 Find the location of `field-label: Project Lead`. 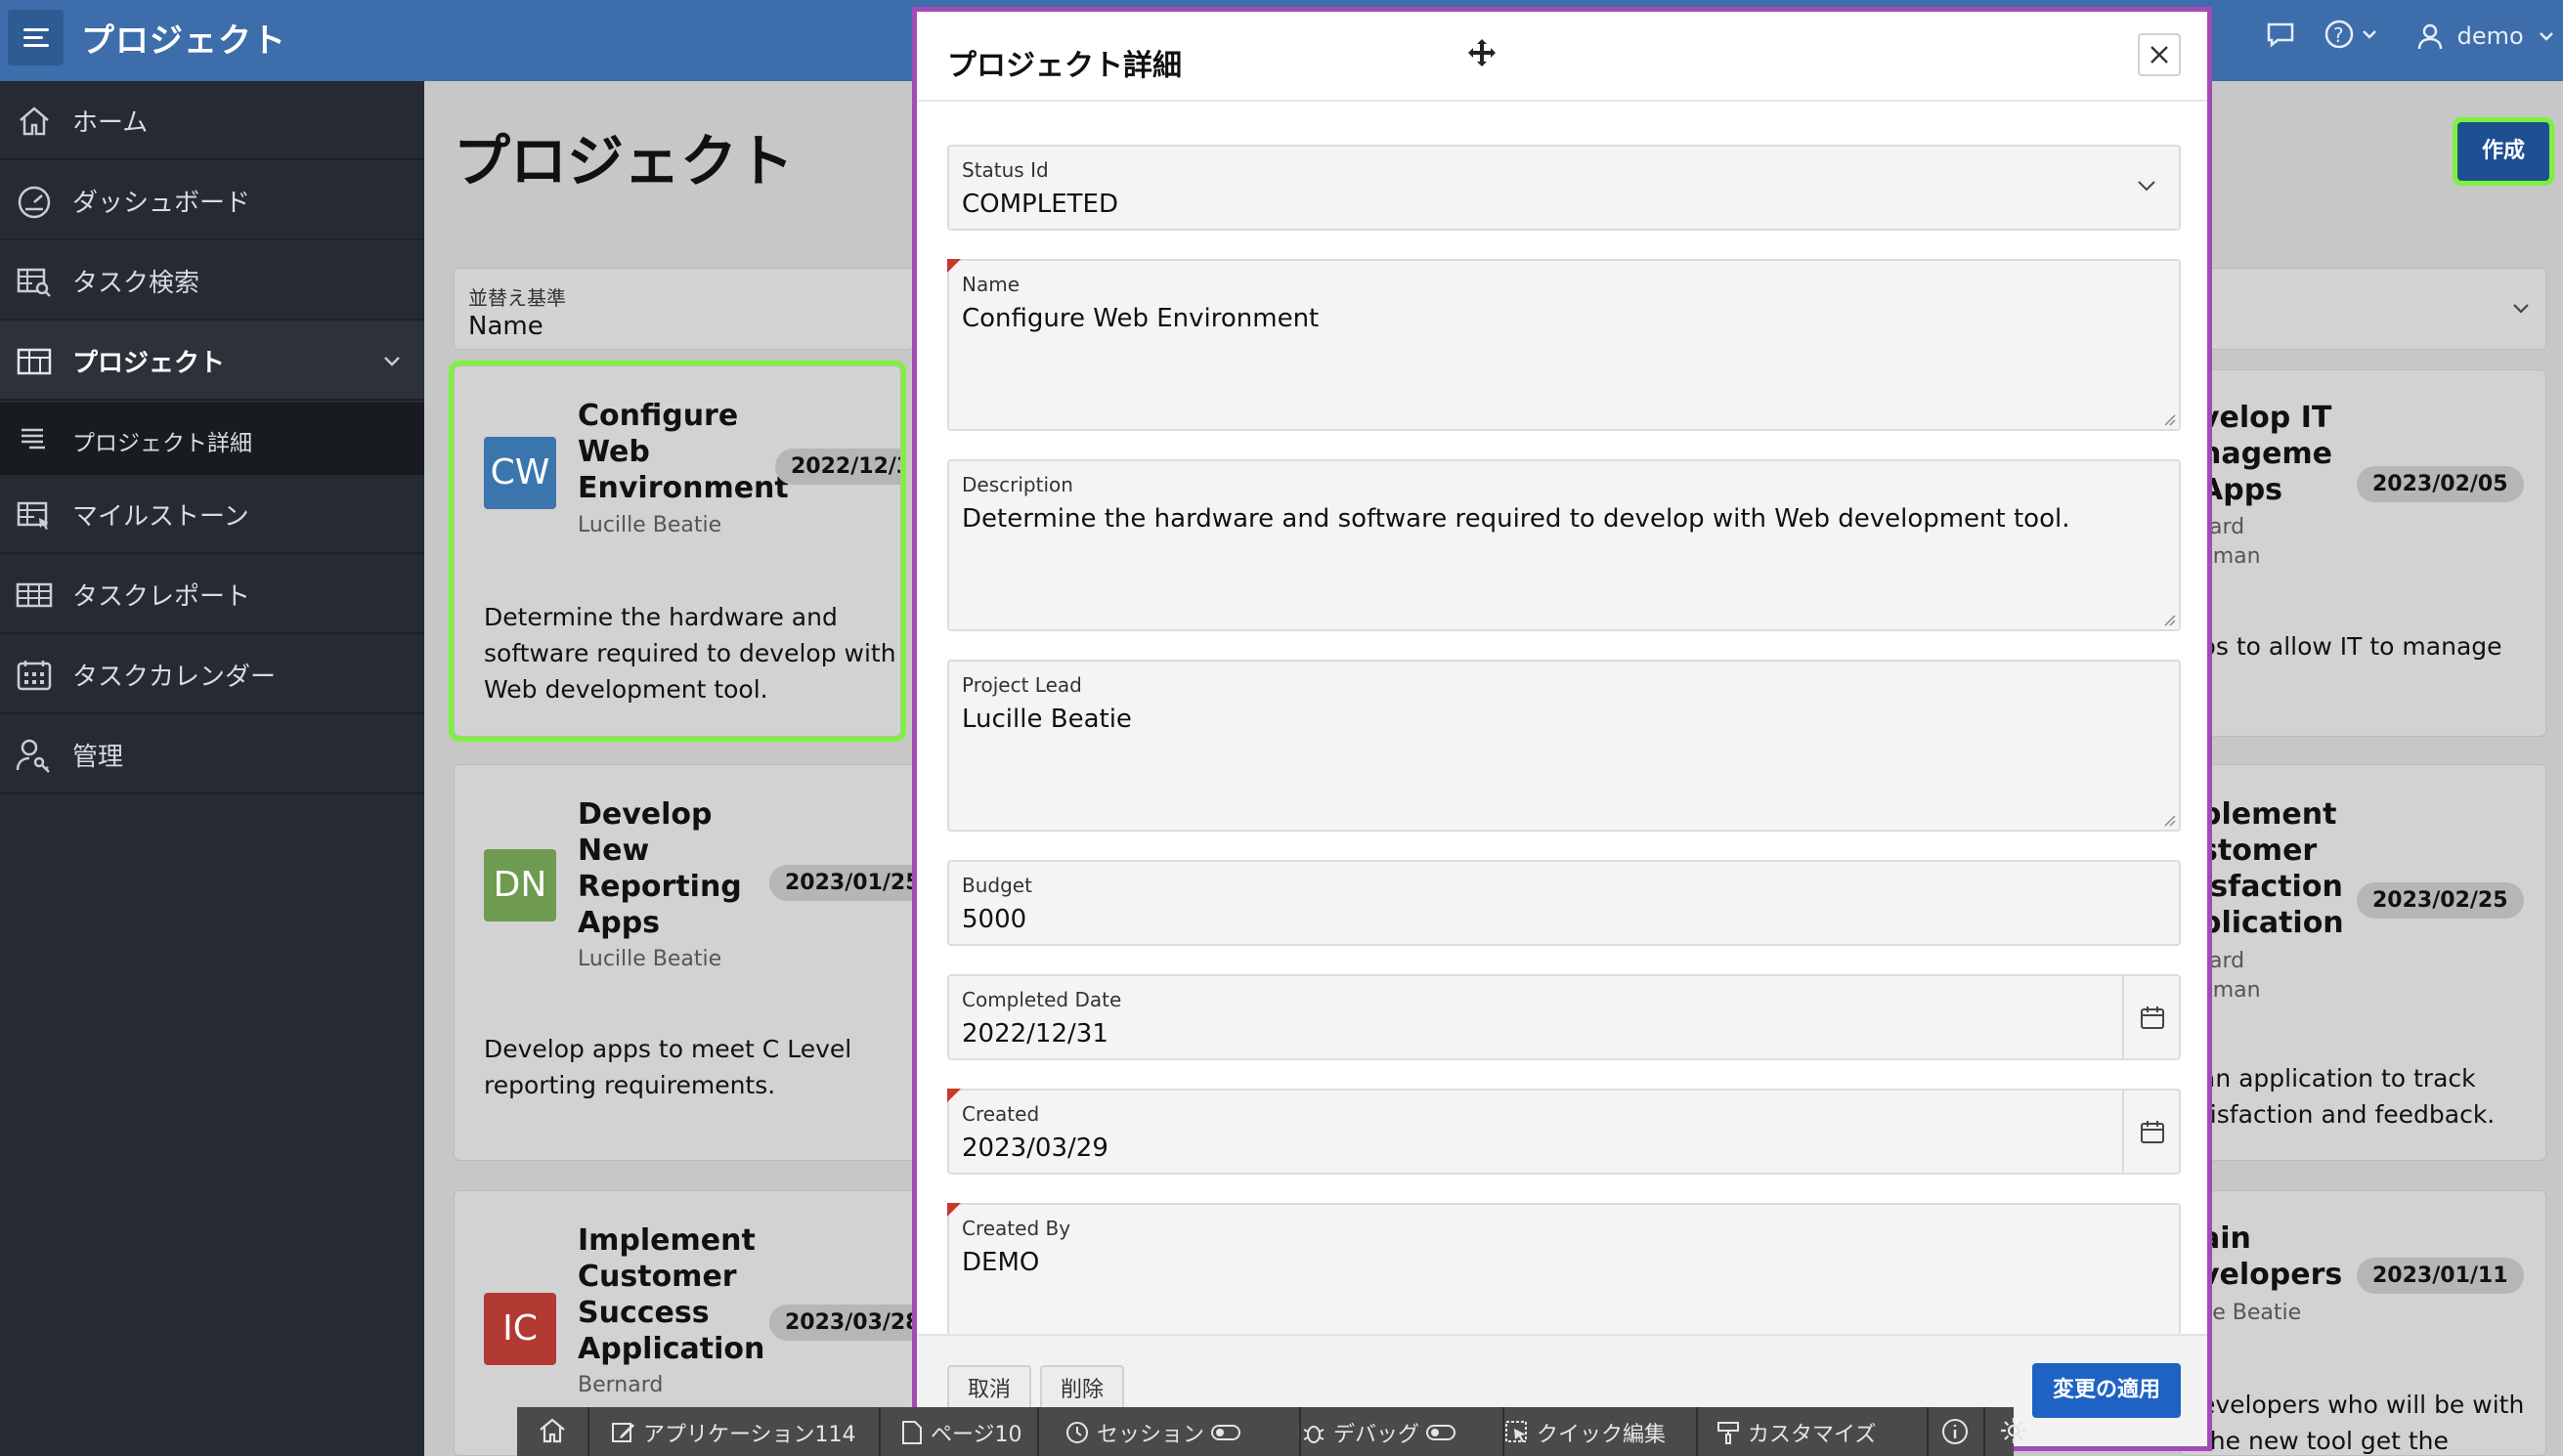

field-label: Project Lead is located at coordinates (1022, 685).